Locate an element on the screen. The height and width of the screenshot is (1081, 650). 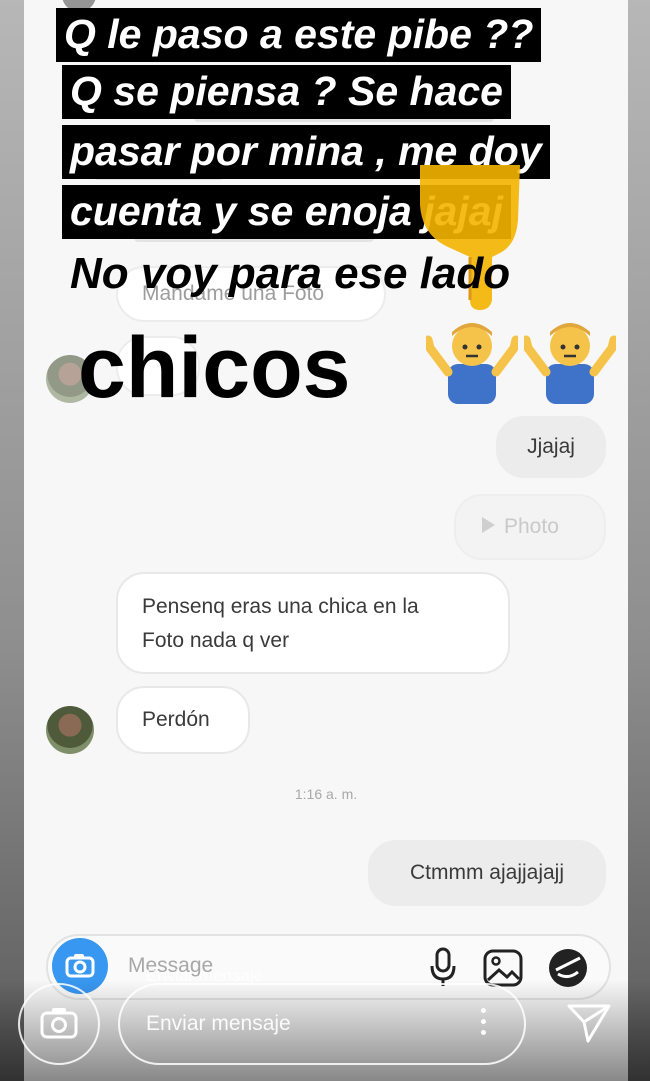
story-reply-placeholder: Enviar mensaje is located at coordinates (218, 1024).